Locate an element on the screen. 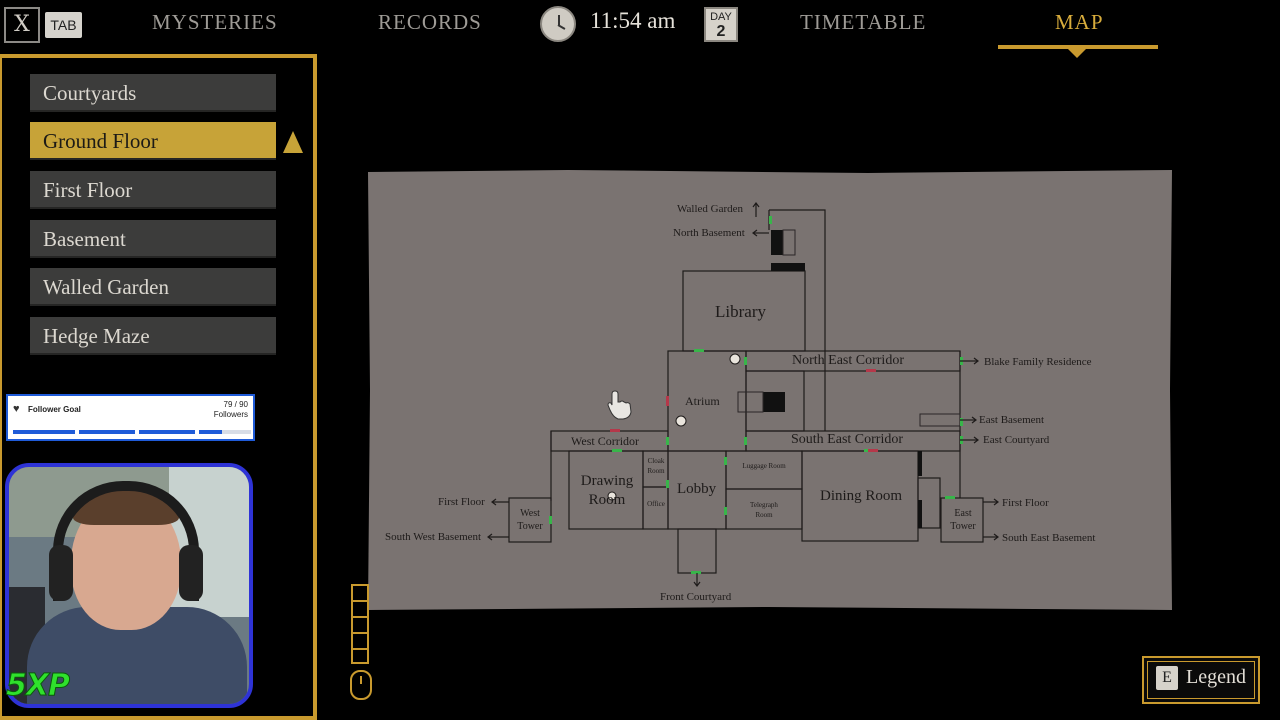 This screenshot has height=720, width=1280. exit-label-south-east-basement: South East Basement is located at coordinates (1049, 538).